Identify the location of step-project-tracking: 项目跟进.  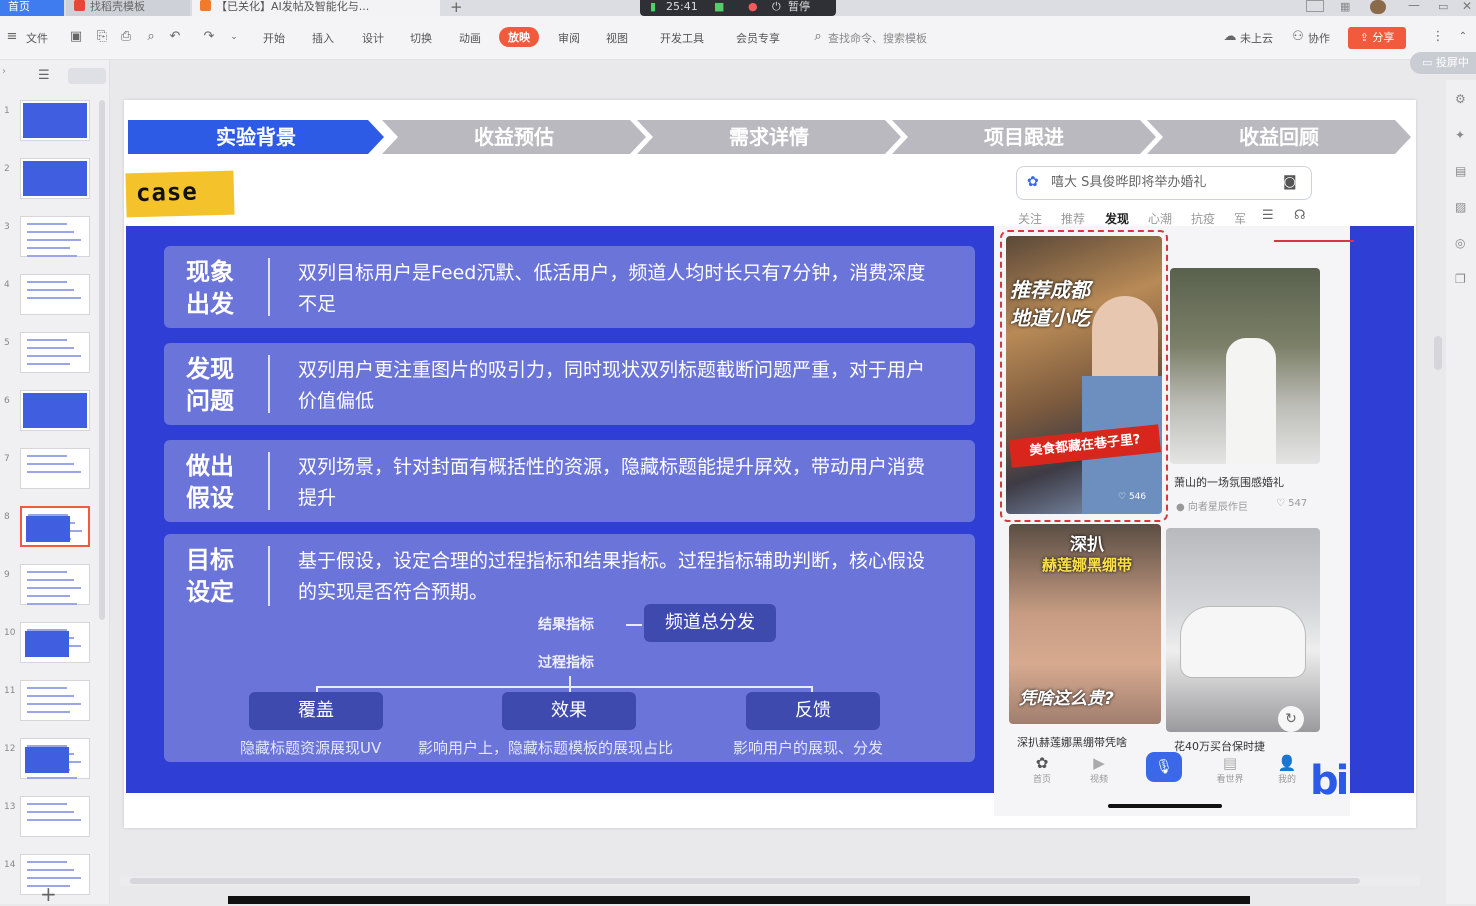
(1024, 137).